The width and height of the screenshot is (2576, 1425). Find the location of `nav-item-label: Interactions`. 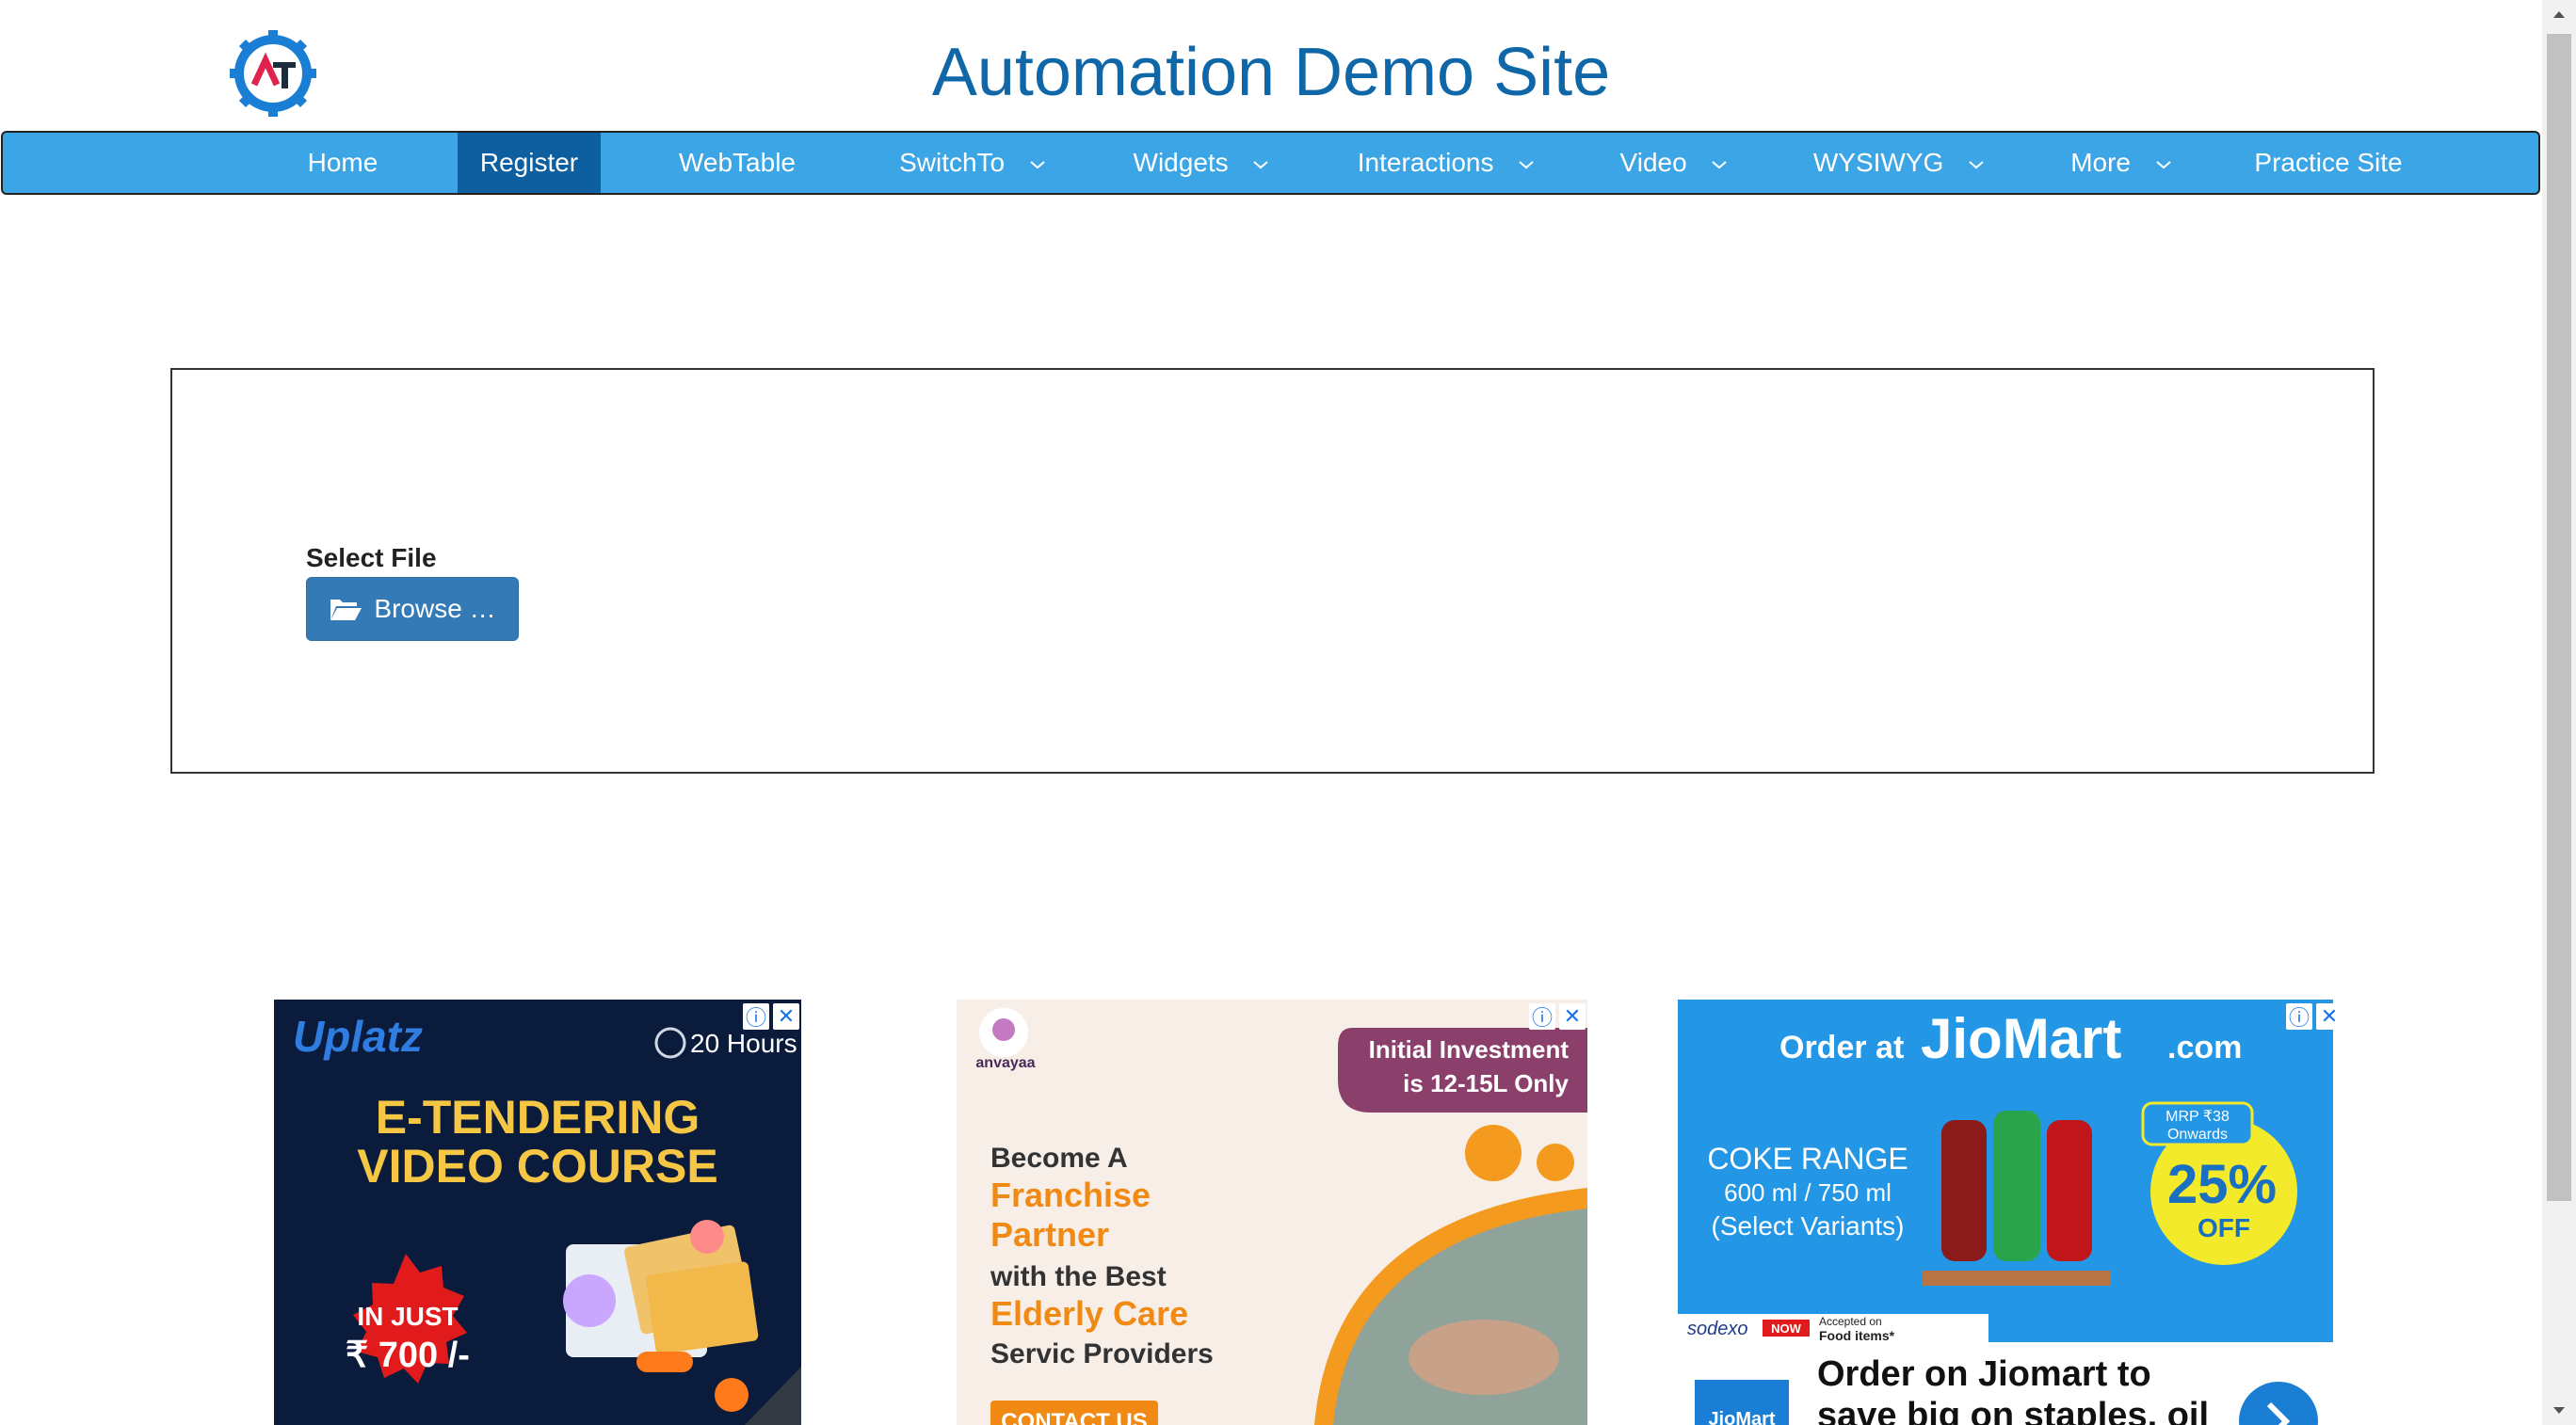

nav-item-label: Interactions is located at coordinates (1425, 162).